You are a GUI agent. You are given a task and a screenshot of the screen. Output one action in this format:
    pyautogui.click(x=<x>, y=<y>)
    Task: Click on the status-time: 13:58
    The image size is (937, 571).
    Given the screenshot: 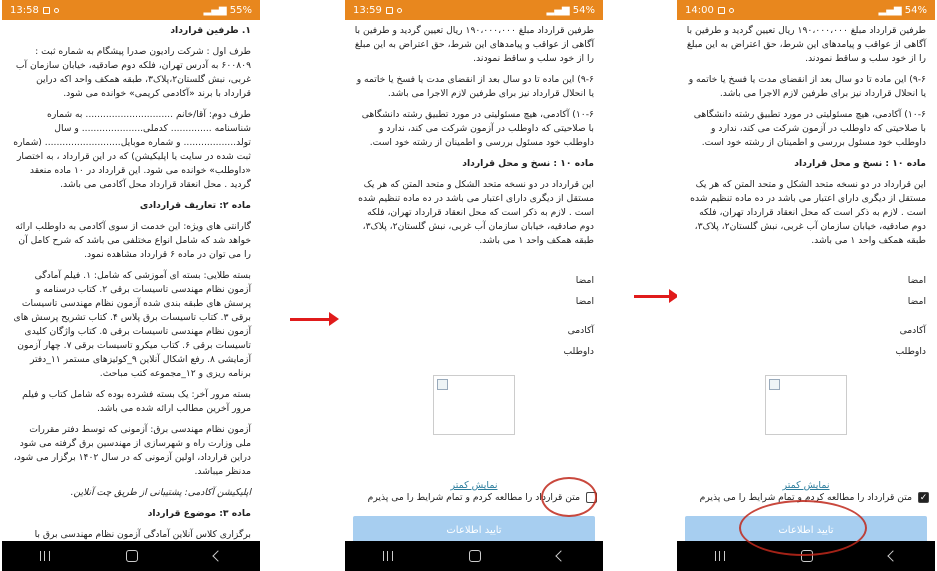 What is the action you would take?
    pyautogui.click(x=24, y=10)
    